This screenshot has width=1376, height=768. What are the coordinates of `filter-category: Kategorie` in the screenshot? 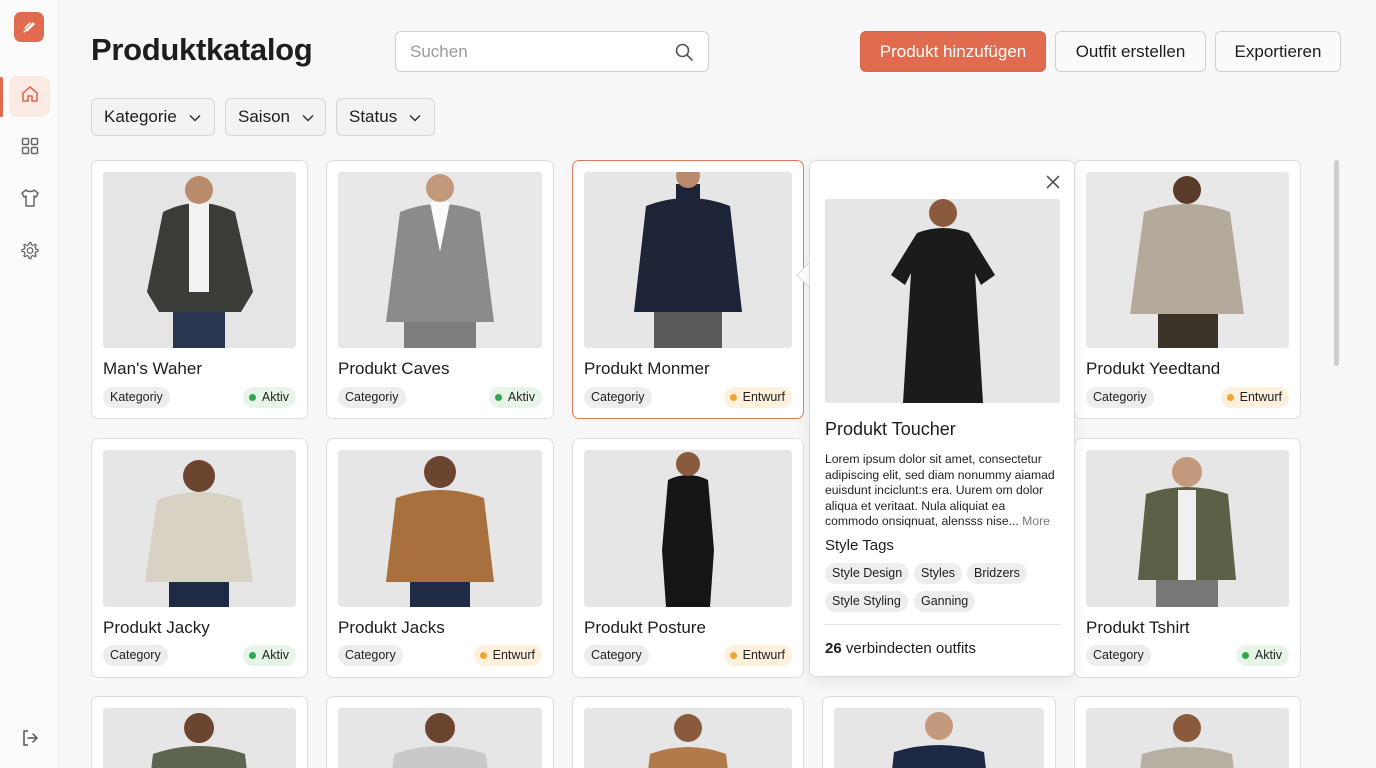 It's located at (153, 117).